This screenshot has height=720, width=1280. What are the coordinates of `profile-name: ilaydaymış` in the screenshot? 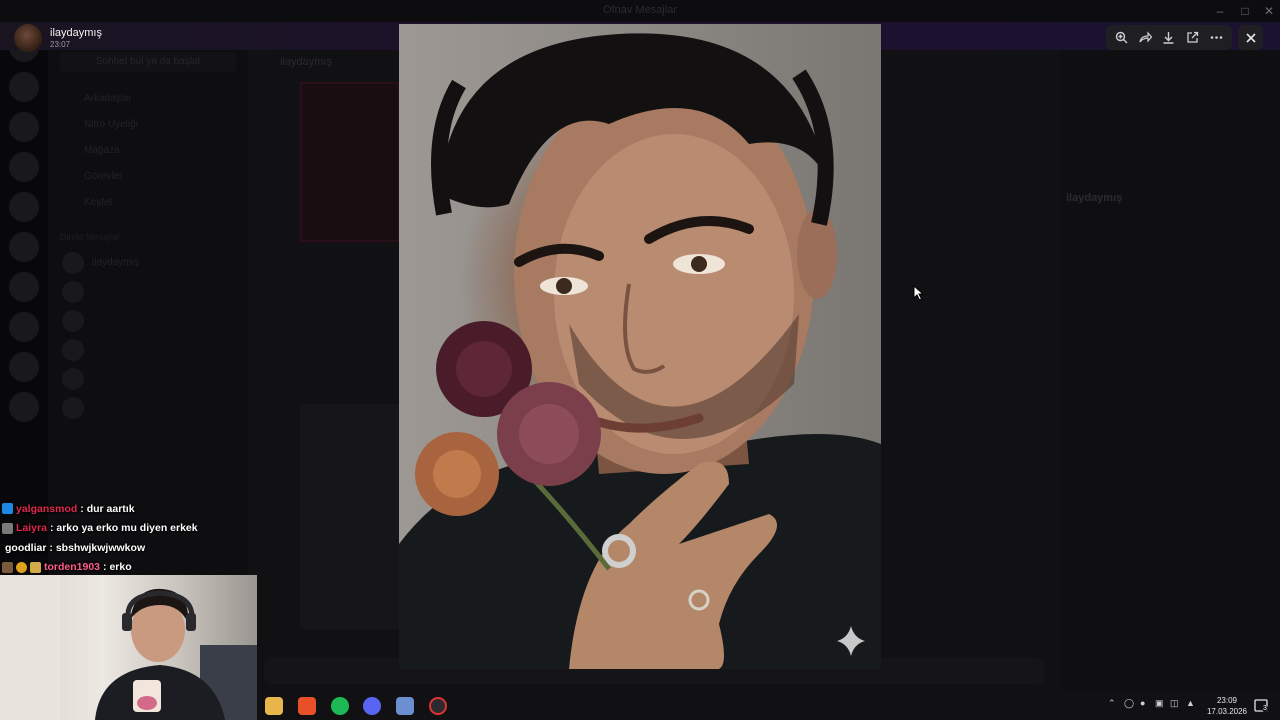 It's located at (1094, 198).